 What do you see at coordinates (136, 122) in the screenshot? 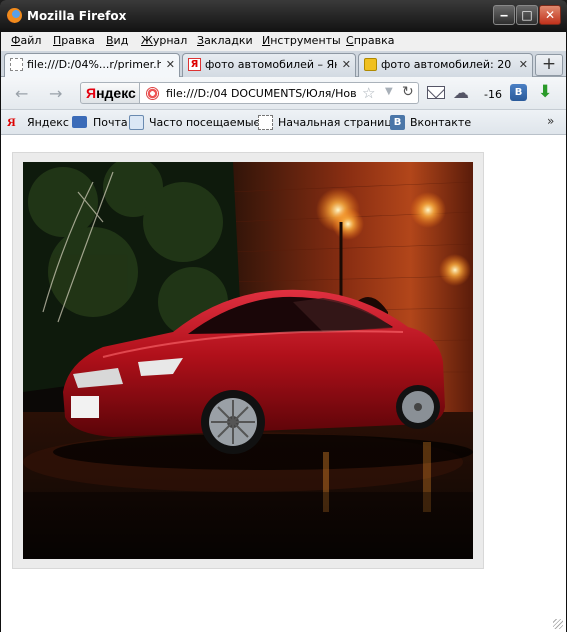
I see `search-icon` at bounding box center [136, 122].